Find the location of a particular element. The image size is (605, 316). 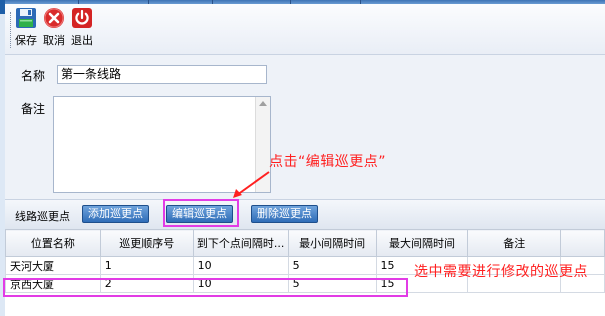

save-button: 保存 is located at coordinates (26, 27).